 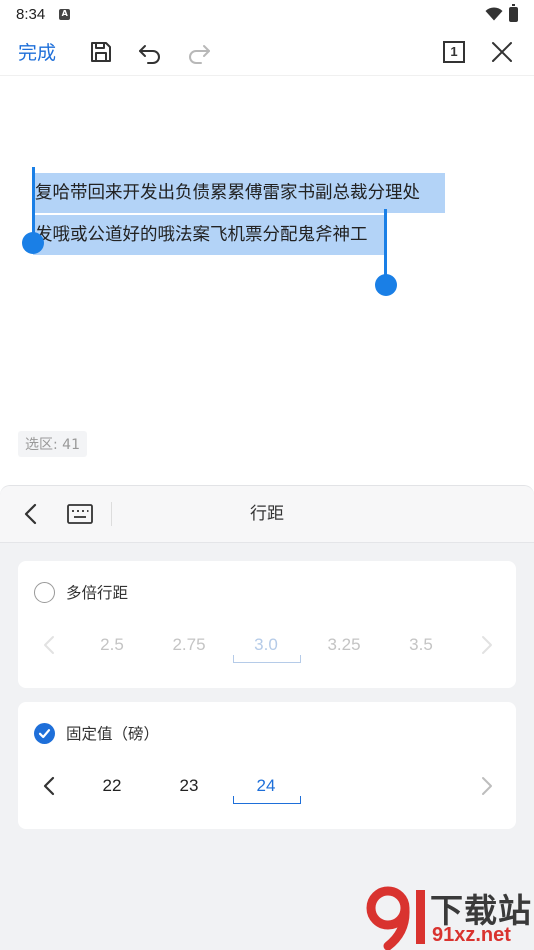 I want to click on notification-icon: A, so click(x=65, y=14).